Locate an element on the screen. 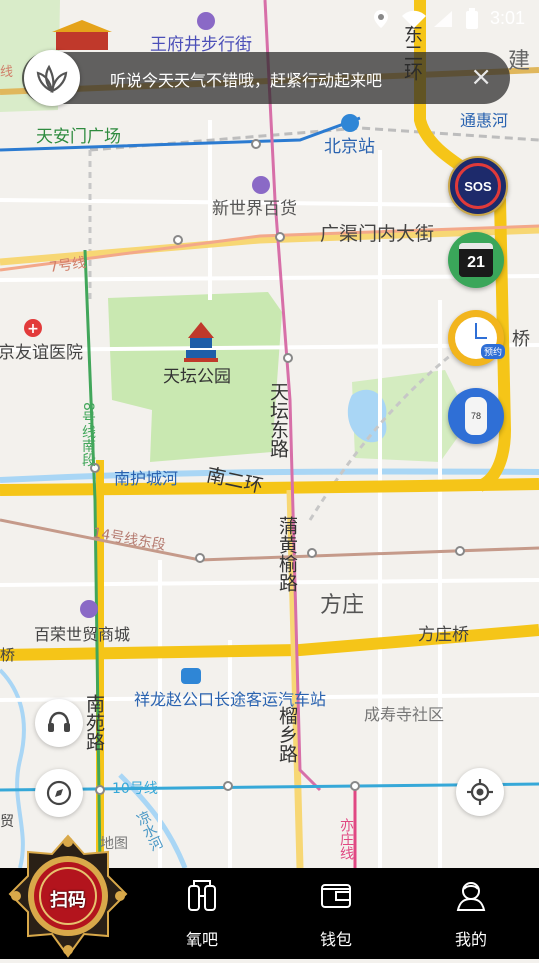 The image size is (539, 963). map-label-guangqumen: 广渠门内大街 is located at coordinates (377, 234).